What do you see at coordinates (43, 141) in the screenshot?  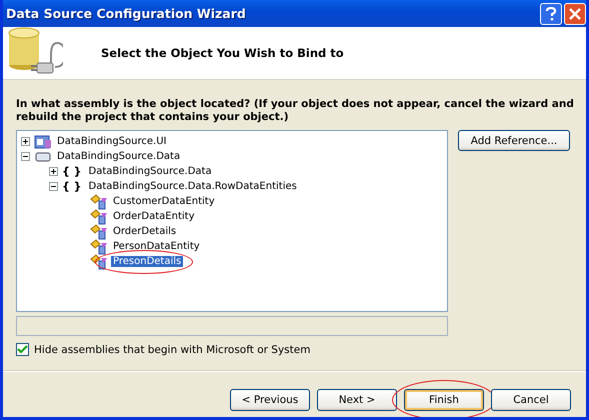 I see `project-icon` at bounding box center [43, 141].